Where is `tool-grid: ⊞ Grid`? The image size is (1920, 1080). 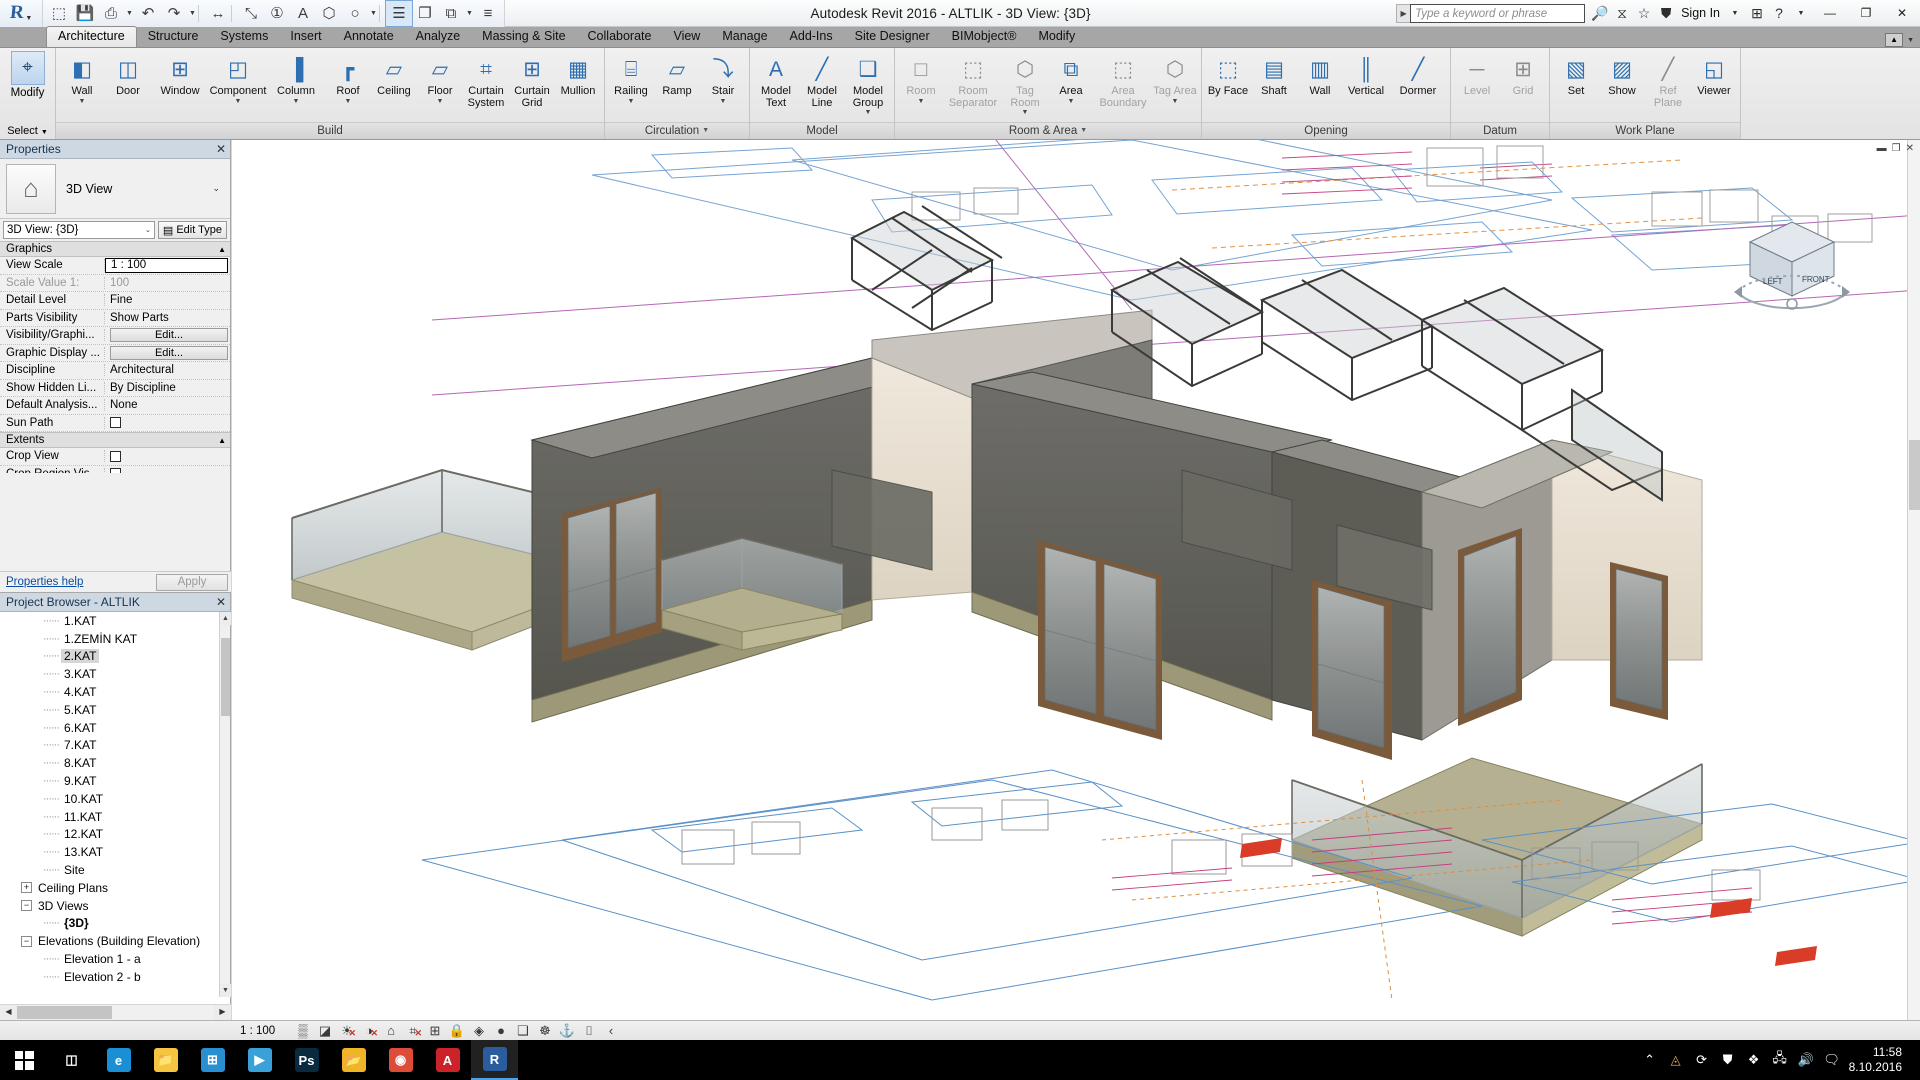 tool-grid: ⊞ Grid is located at coordinates (1523, 75).